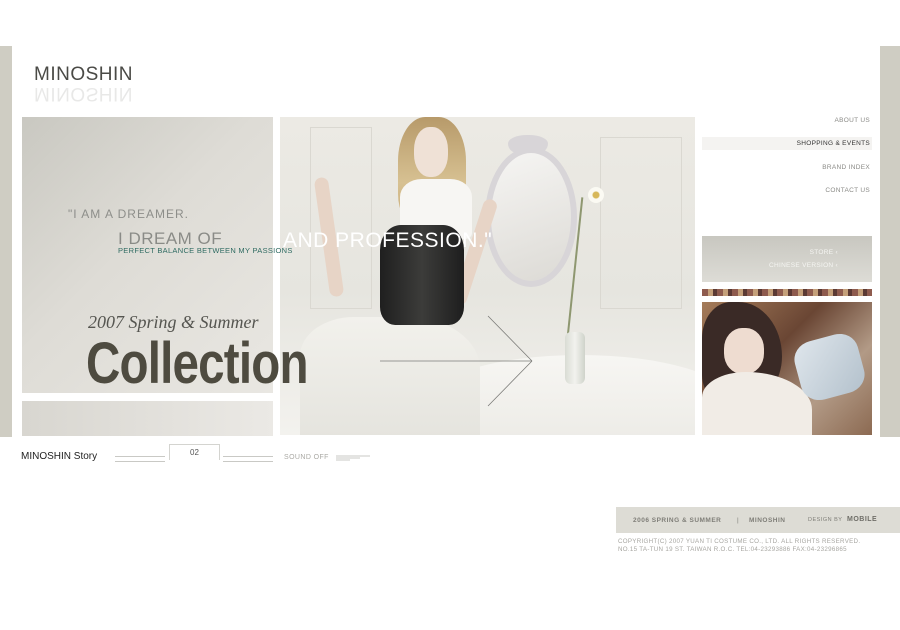 The height and width of the screenshot is (630, 900). What do you see at coordinates (353, 458) in the screenshot?
I see `sound-wave-icon` at bounding box center [353, 458].